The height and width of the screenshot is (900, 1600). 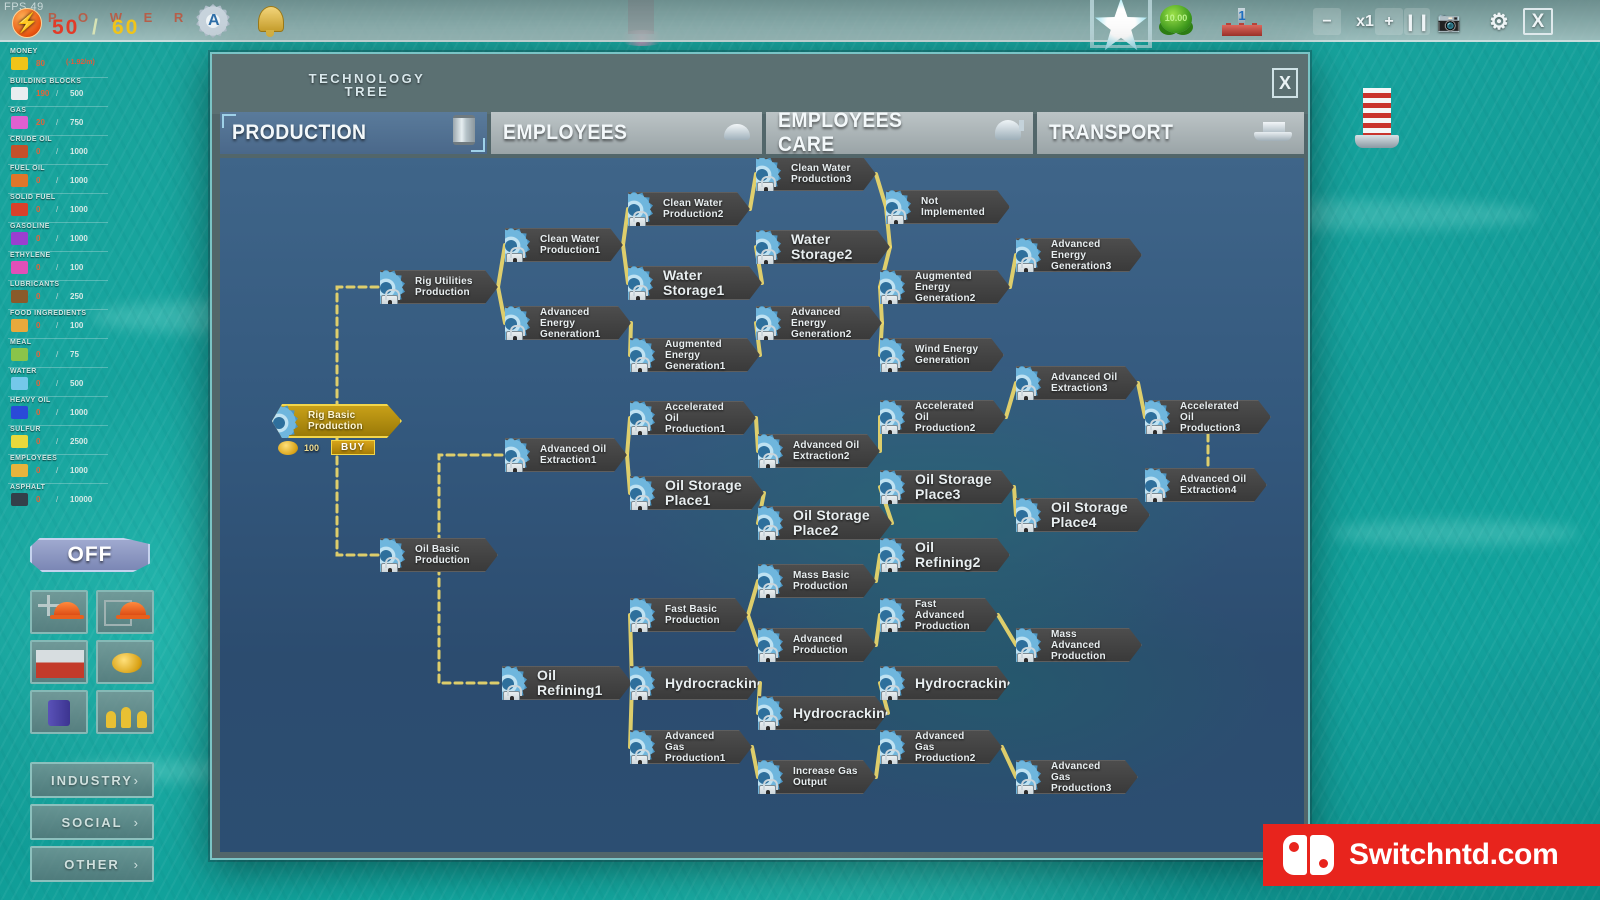 I want to click on resource-max: 1000, so click(x=79, y=151).